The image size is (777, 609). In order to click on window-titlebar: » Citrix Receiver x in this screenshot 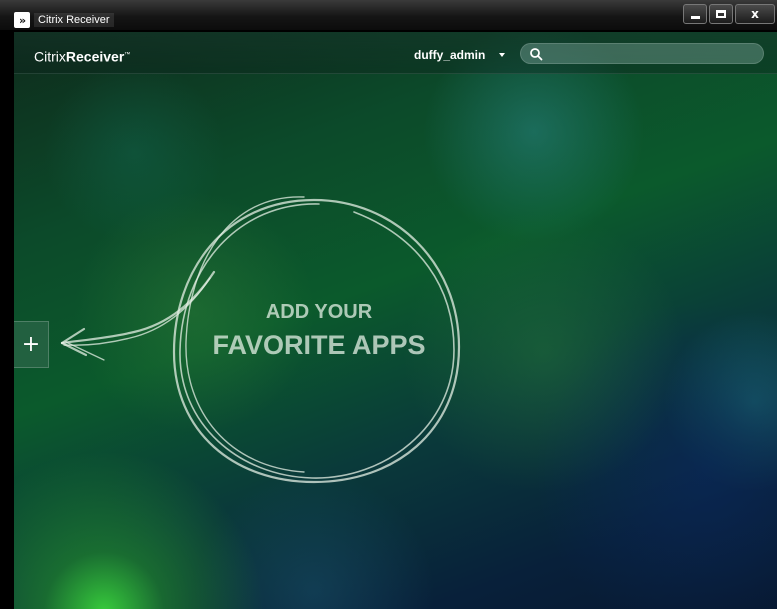, I will do `click(388, 15)`.